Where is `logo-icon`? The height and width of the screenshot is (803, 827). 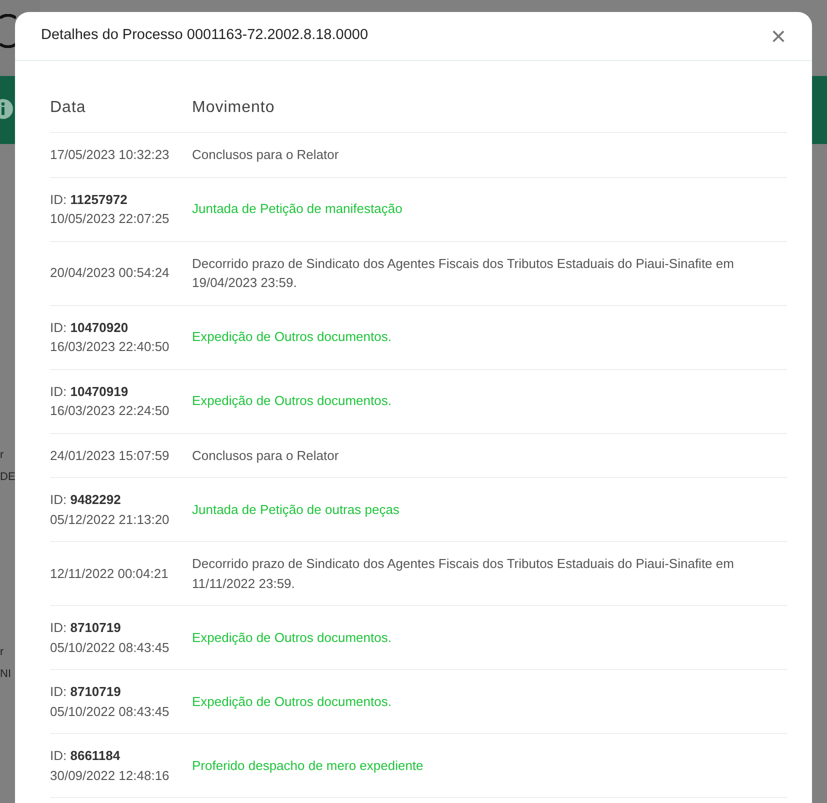 logo-icon is located at coordinates (8, 31).